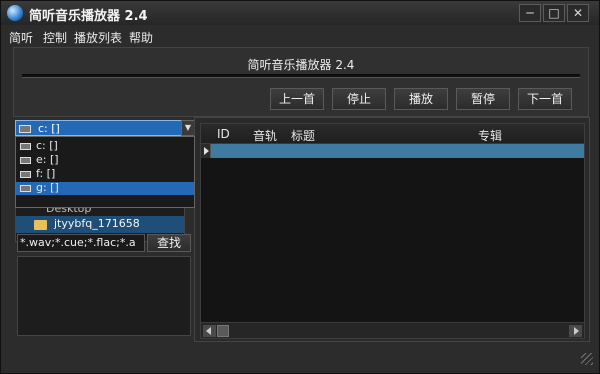 This screenshot has width=600, height=374. Describe the element at coordinates (105, 146) in the screenshot. I see `drive-option-c: c: []` at that location.